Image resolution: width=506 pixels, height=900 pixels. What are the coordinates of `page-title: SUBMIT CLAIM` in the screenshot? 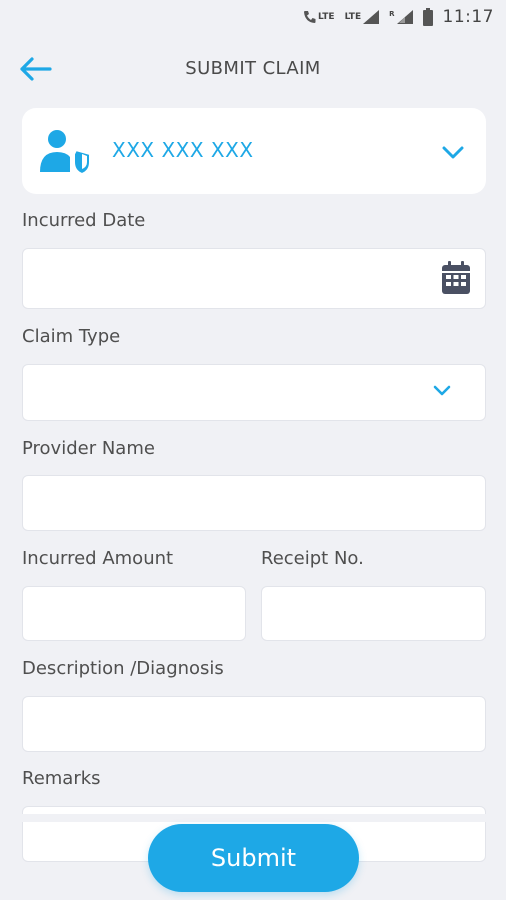 It's located at (253, 68).